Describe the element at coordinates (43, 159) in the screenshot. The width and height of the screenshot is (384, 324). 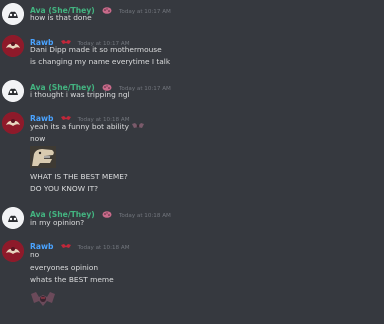
I see `dinosaur-meme-image` at that location.